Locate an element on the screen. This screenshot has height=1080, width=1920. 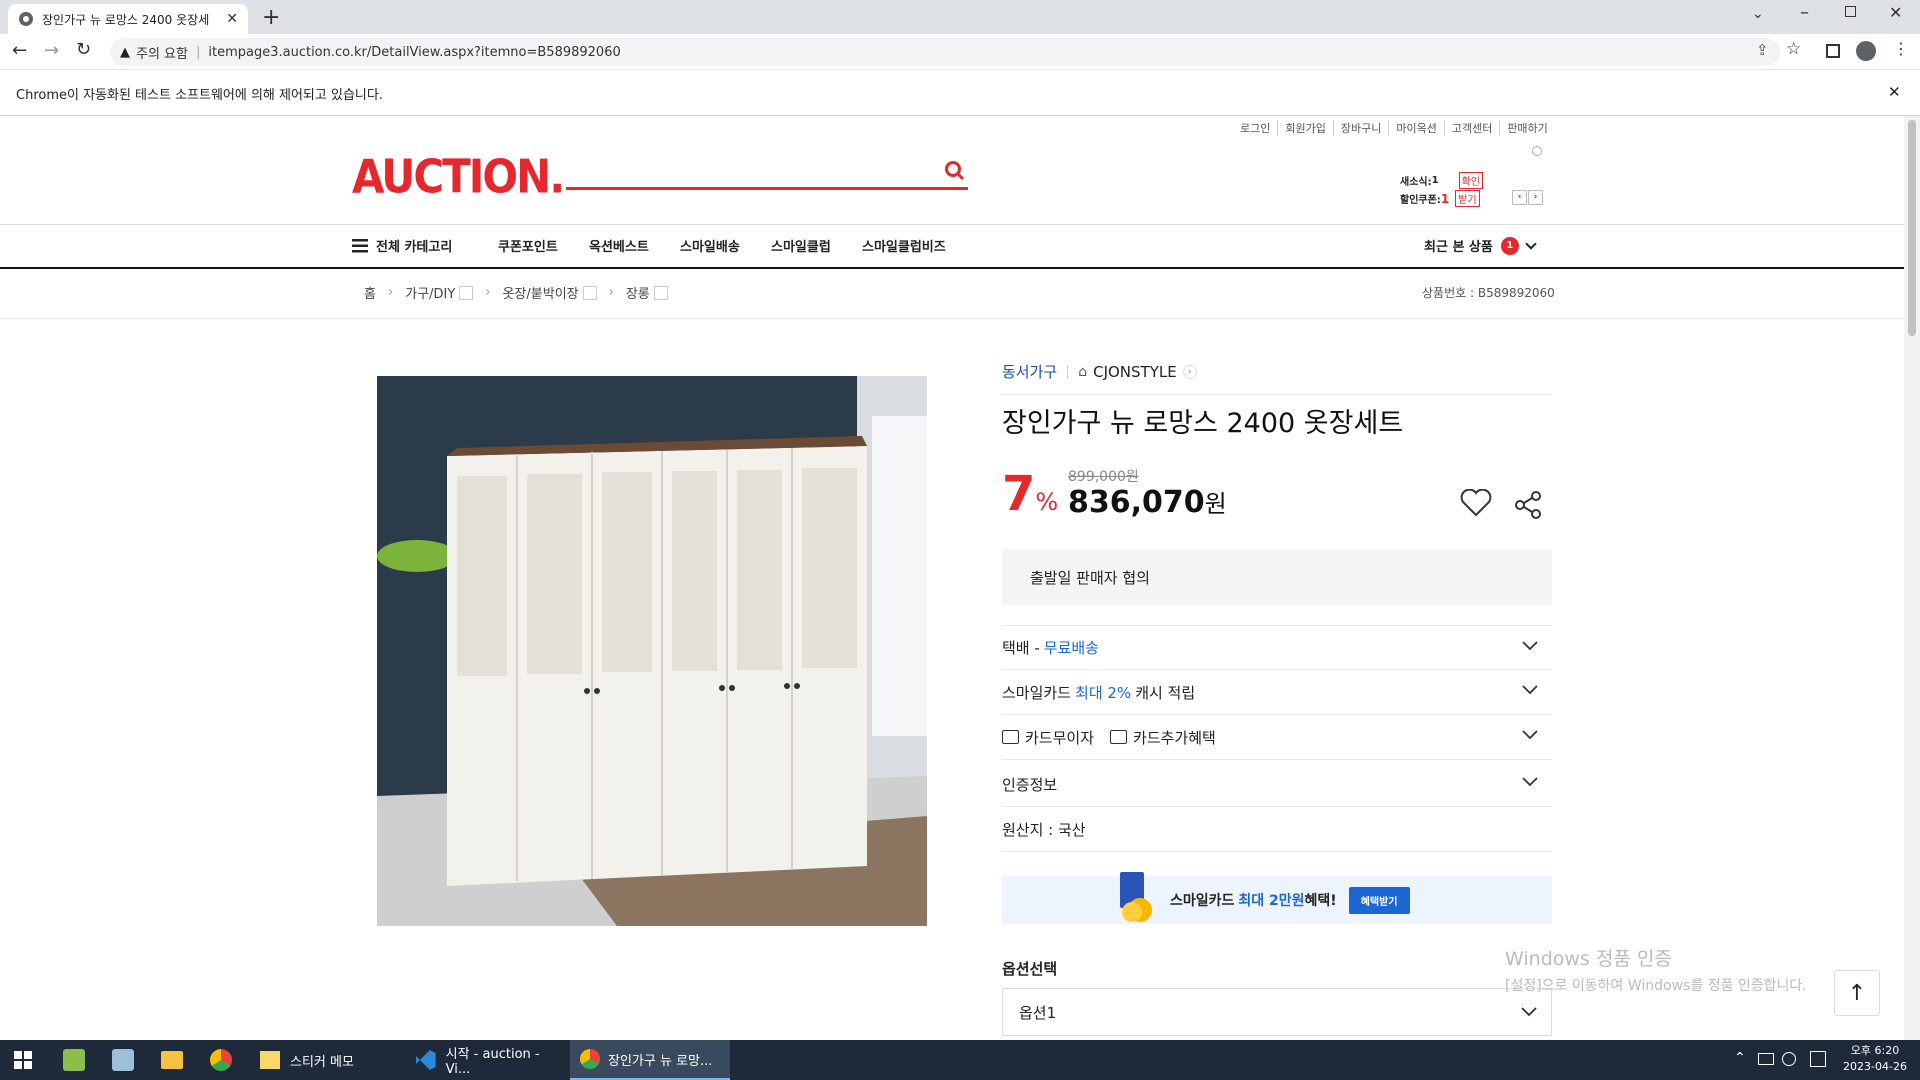
volume-icon is located at coordinates (1789, 1059).